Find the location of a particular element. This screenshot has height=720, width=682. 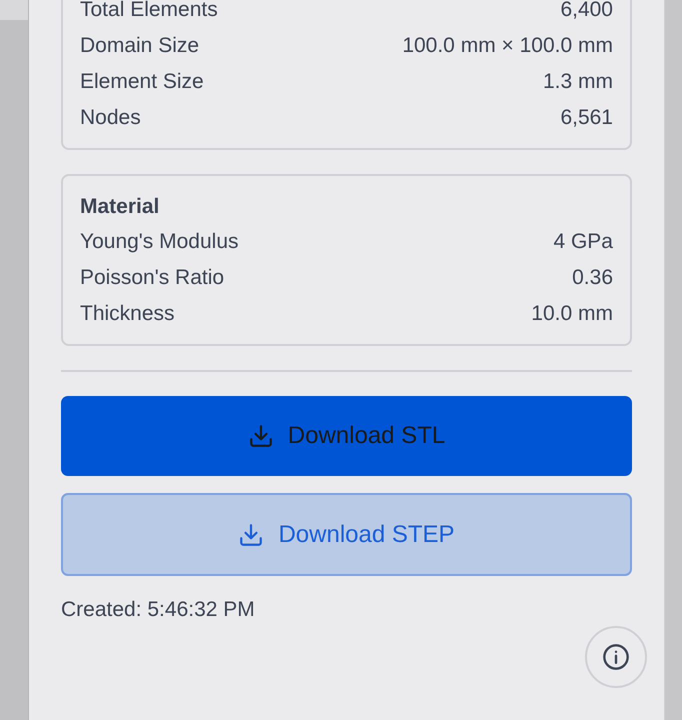

row-label: Young's Modulus is located at coordinates (159, 242).